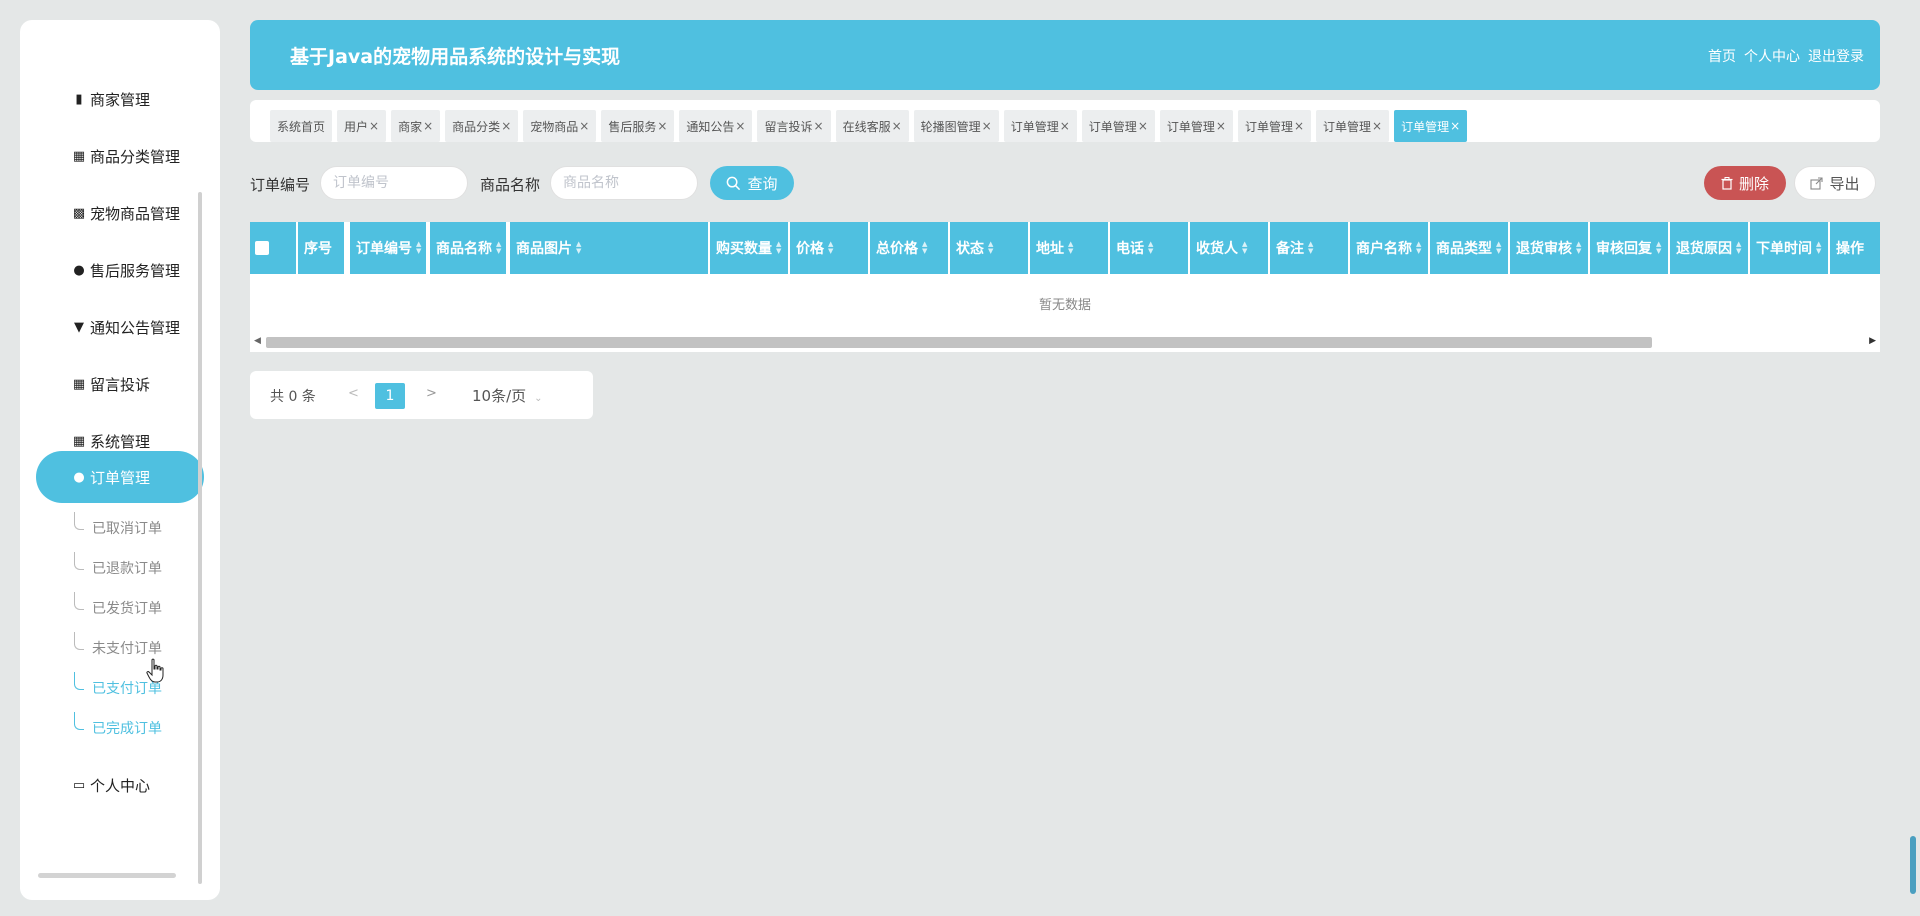  What do you see at coordinates (1709, 248) in the screenshot?
I see `column-header: 退货原因 ▲ ▼` at bounding box center [1709, 248].